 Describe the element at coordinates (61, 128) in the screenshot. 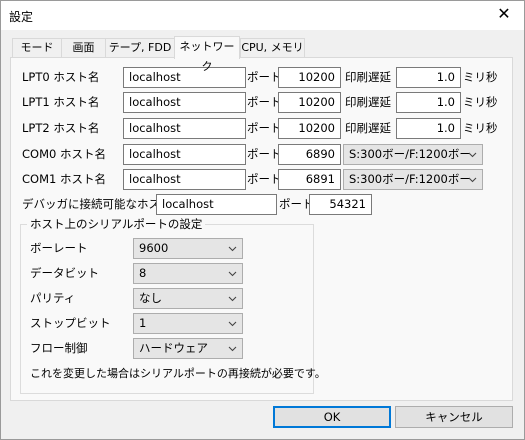

I see `lpt2-label: LPT2 ホスト名` at that location.